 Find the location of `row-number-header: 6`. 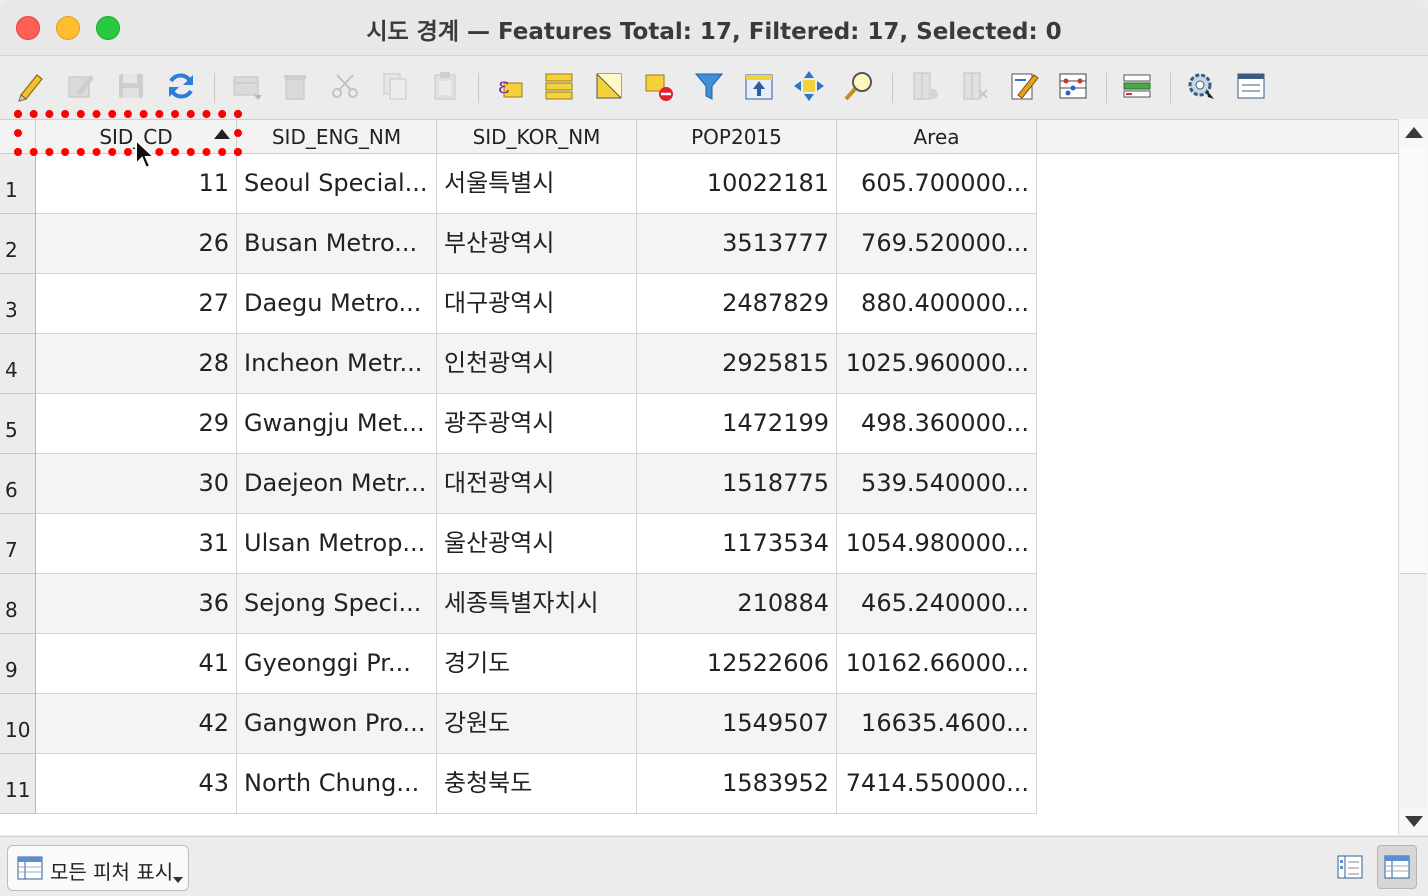

row-number-header: 6 is located at coordinates (18, 484).